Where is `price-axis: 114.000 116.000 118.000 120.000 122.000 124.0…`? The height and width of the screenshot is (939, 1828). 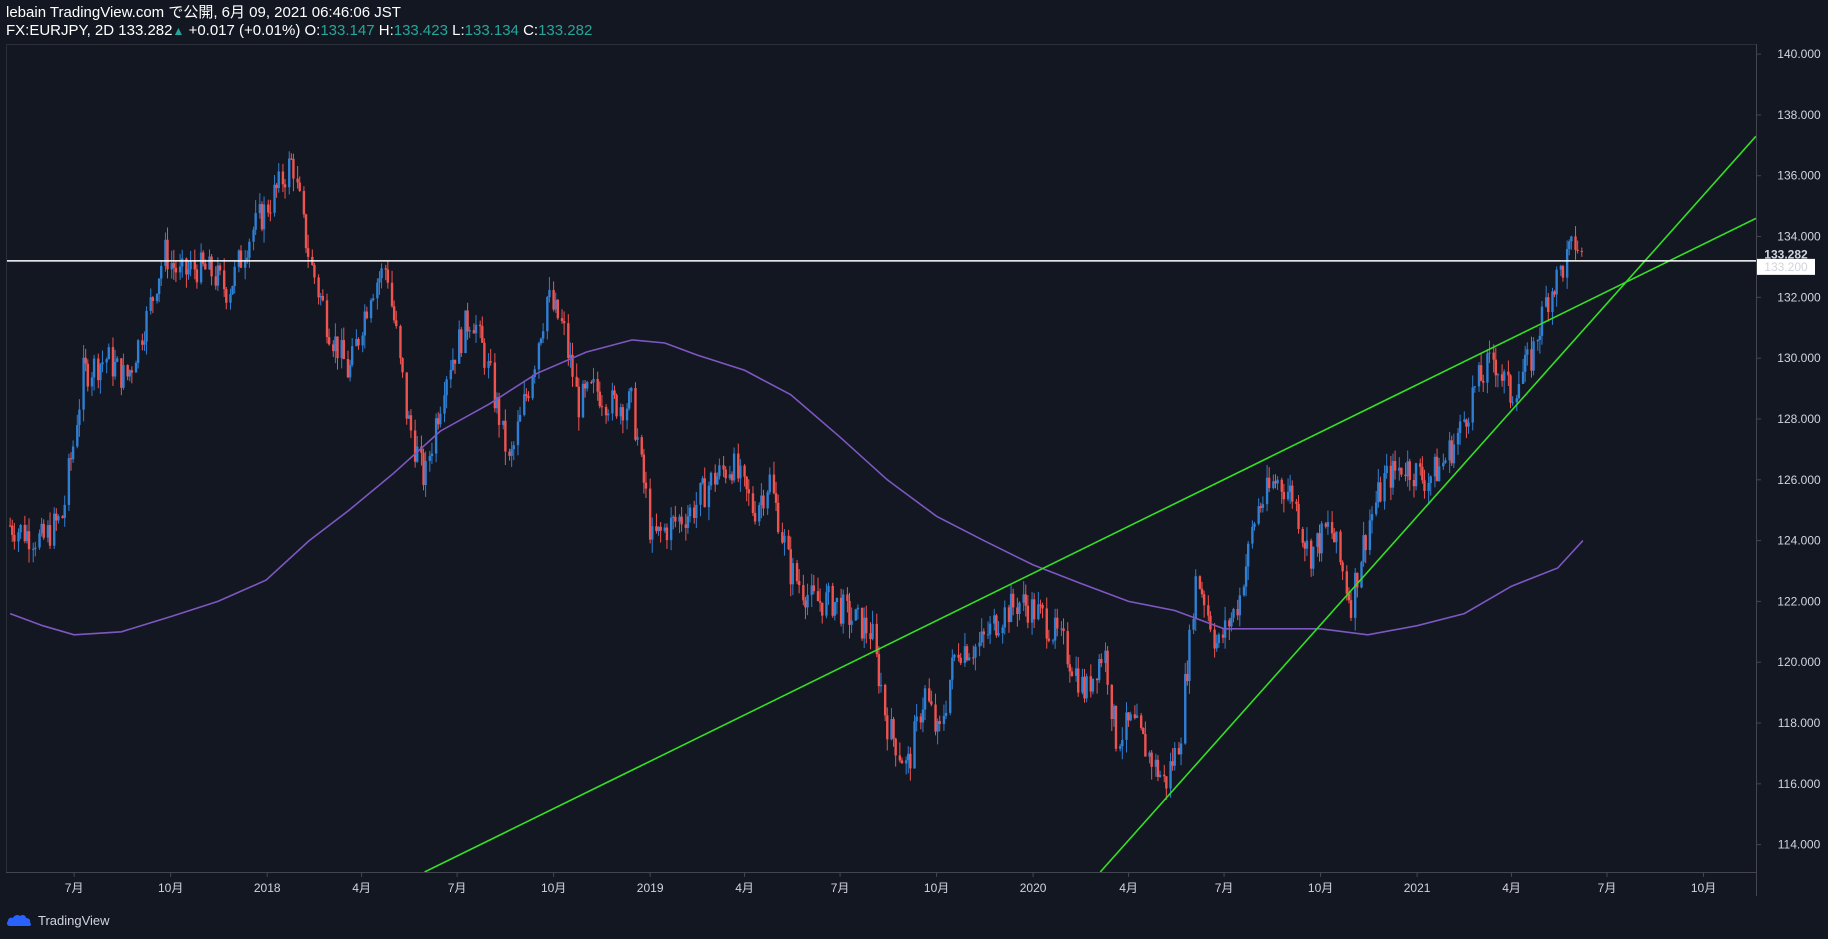
price-axis: 114.000 116.000 118.000 120.000 122.000 124.0… is located at coordinates (1788, 449).